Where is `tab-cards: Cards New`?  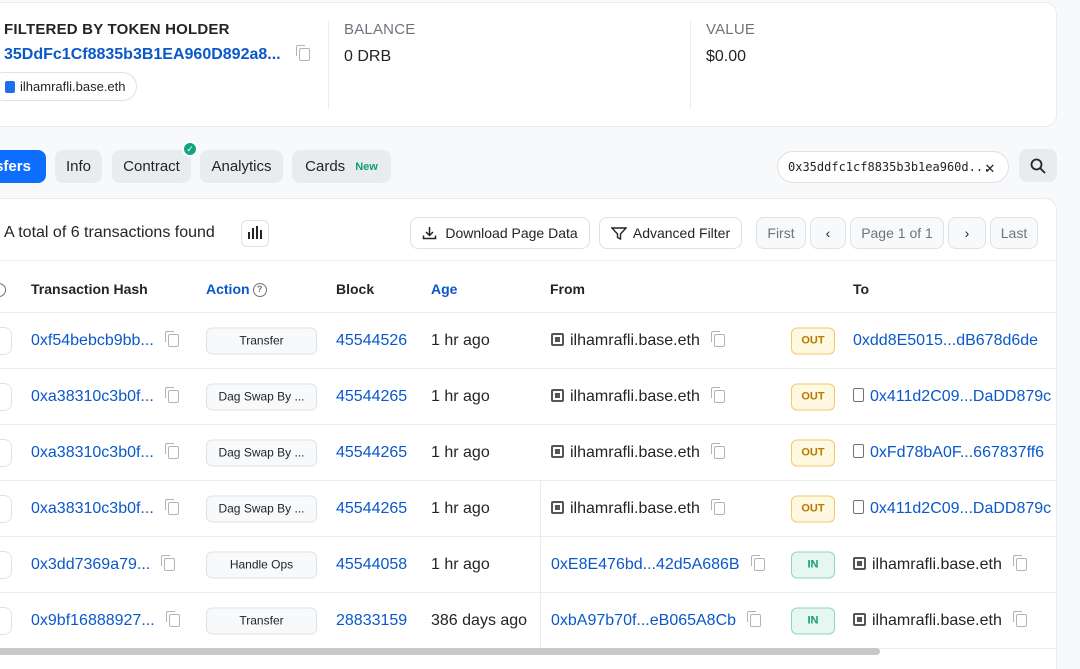
tab-cards: Cards New is located at coordinates (341, 166).